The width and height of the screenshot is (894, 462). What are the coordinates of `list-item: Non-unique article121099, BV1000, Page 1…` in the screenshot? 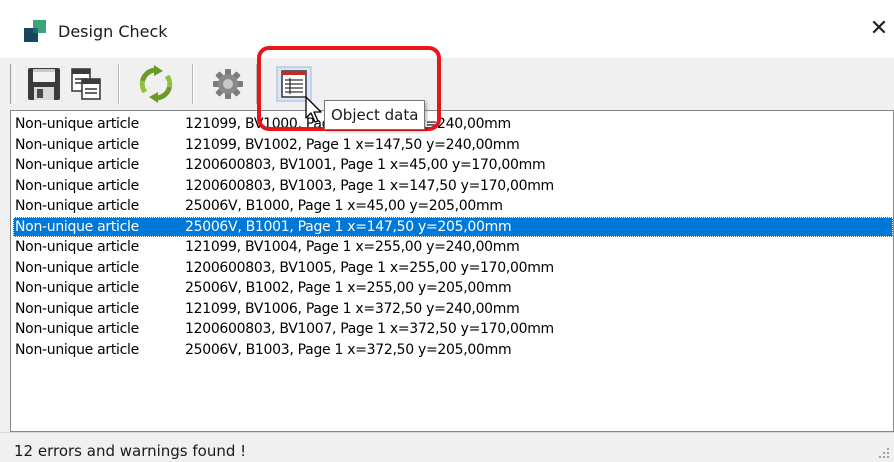 It's located at (453, 124).